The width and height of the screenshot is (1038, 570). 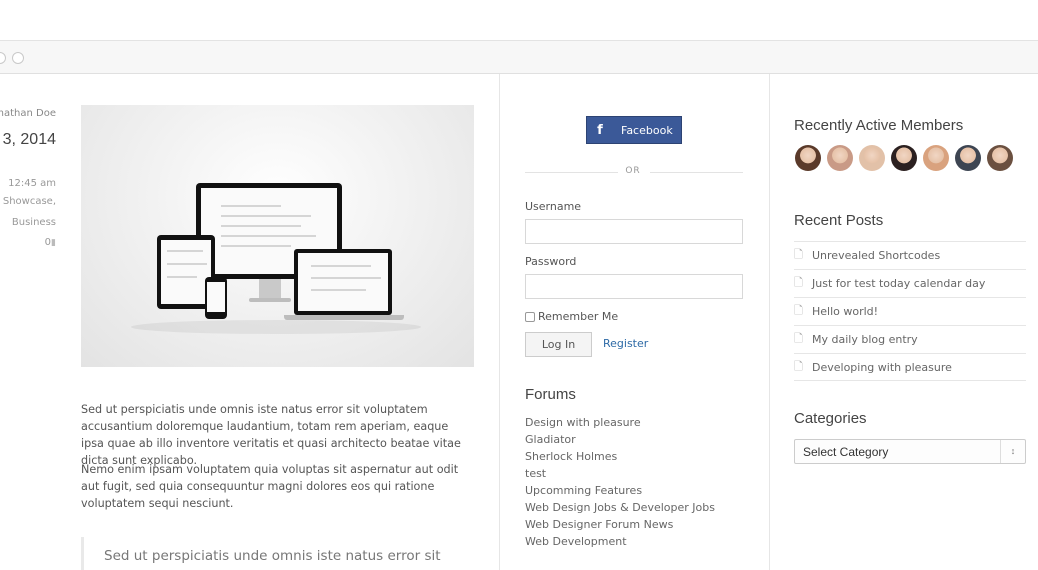 I want to click on post-time: 12:45 am, so click(x=32, y=183).